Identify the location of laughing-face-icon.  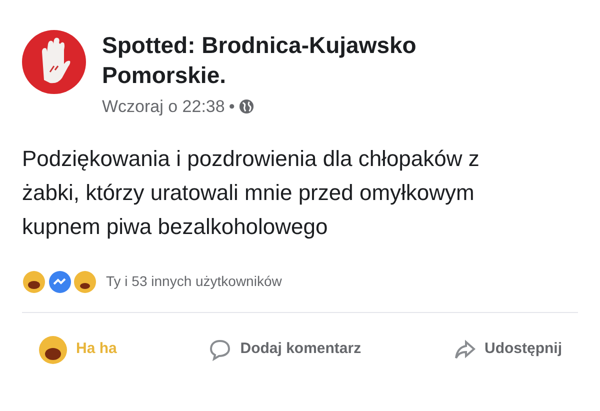
(53, 349).